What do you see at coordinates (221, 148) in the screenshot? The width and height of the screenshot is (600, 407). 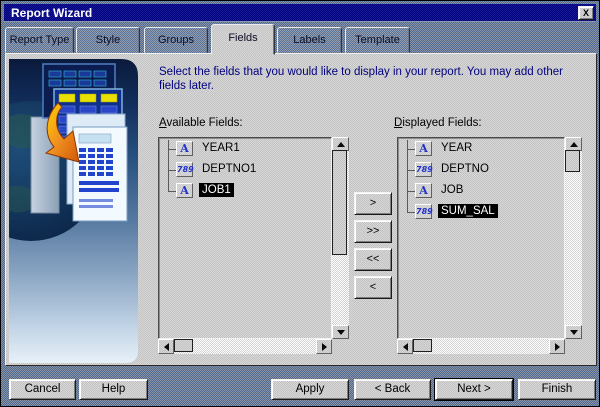 I see `field-label: YEAR1` at bounding box center [221, 148].